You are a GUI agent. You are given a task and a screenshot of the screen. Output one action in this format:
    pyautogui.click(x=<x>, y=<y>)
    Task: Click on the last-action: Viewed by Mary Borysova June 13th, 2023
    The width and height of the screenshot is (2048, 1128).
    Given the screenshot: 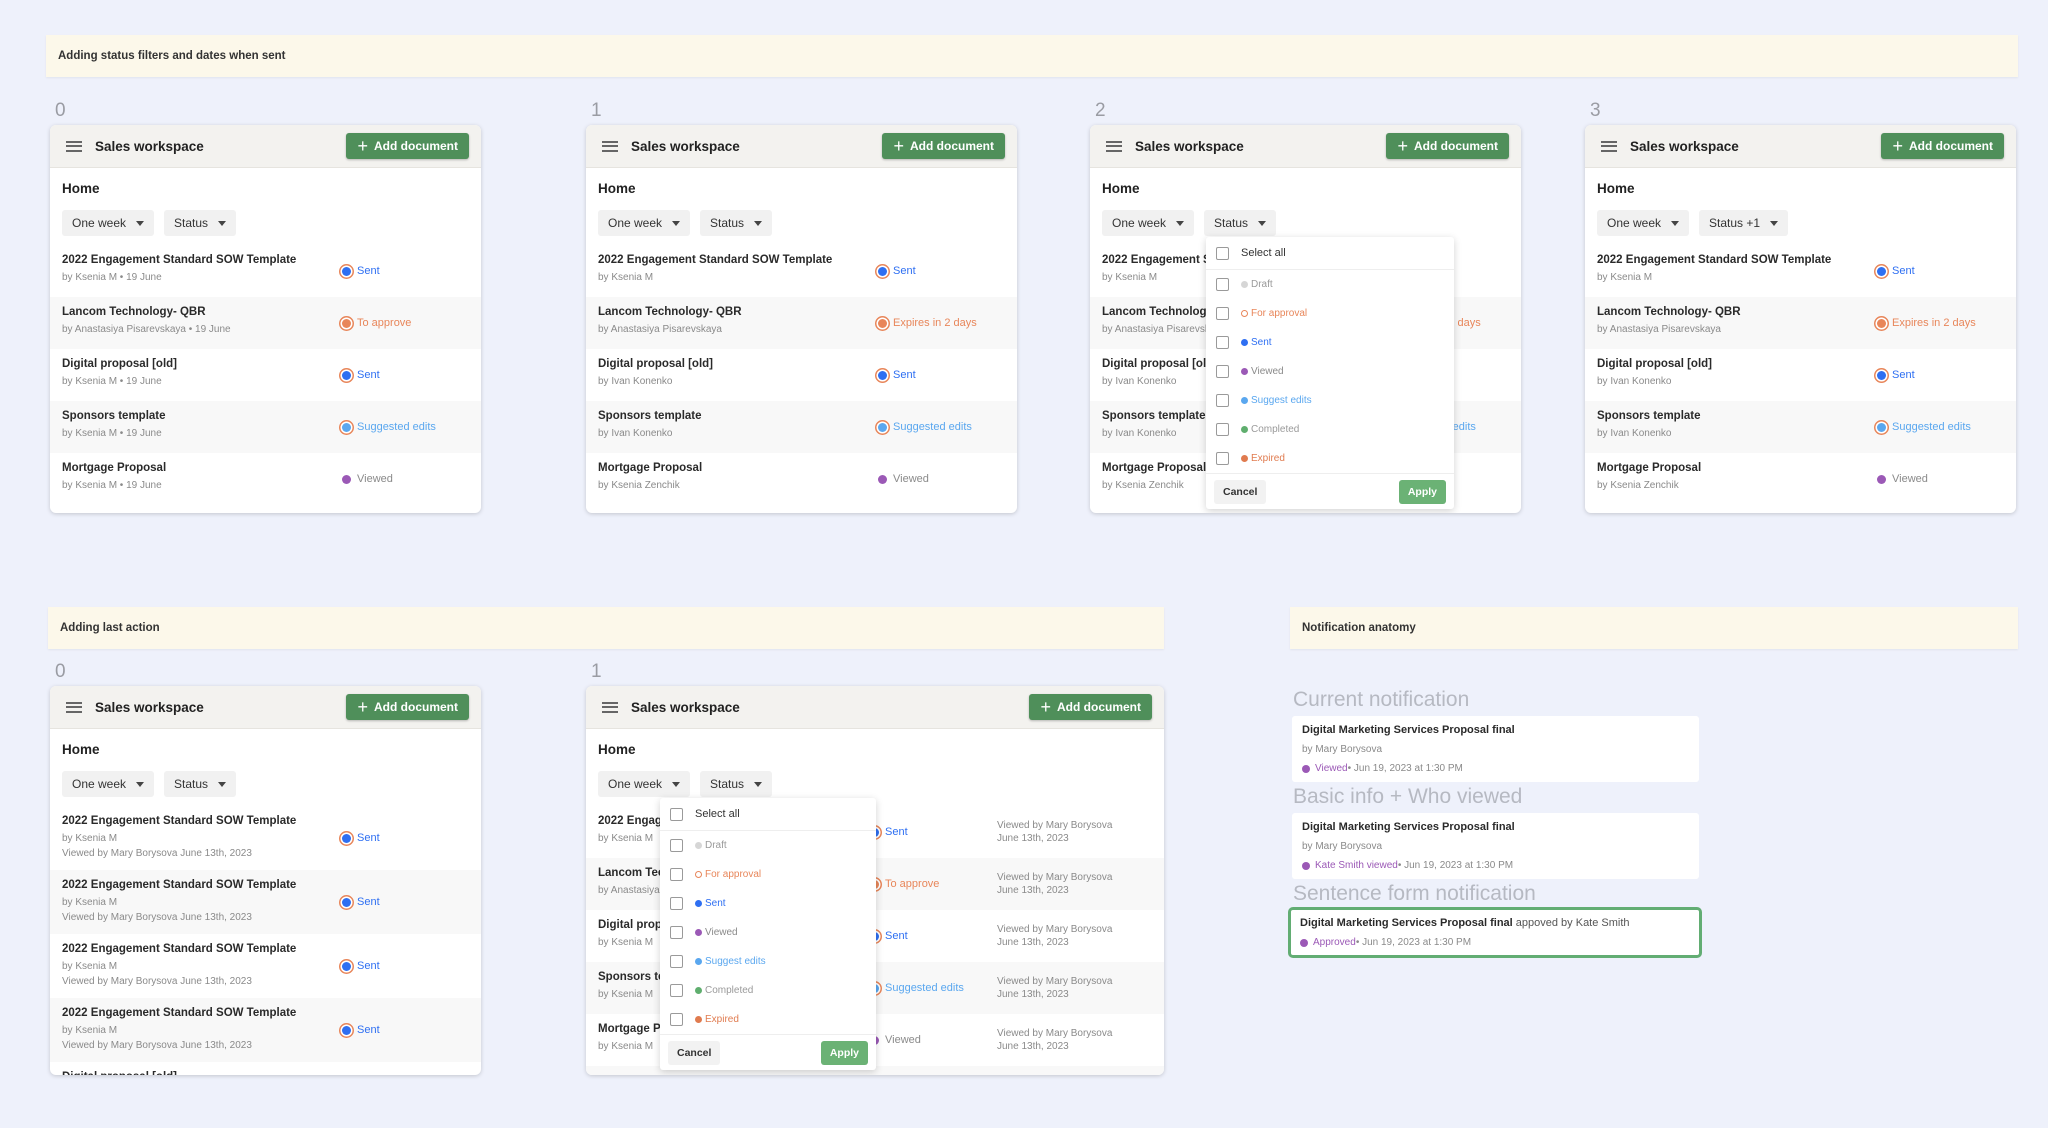 What is the action you would take?
    pyautogui.click(x=1055, y=1040)
    